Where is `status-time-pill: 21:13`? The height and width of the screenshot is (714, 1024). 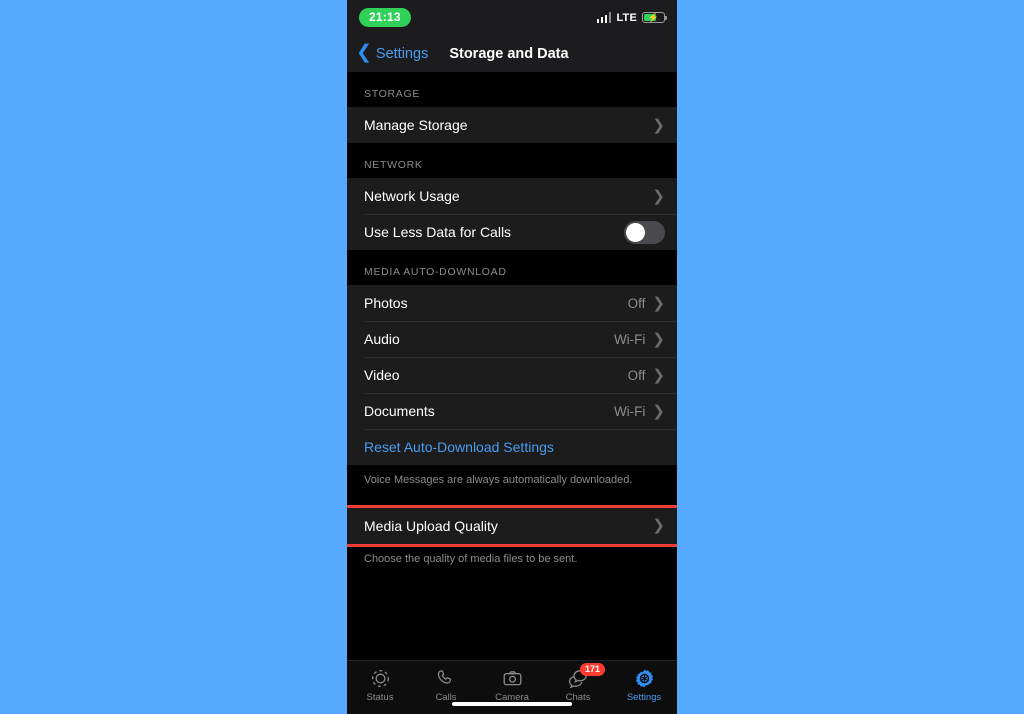 status-time-pill: 21:13 is located at coordinates (385, 17).